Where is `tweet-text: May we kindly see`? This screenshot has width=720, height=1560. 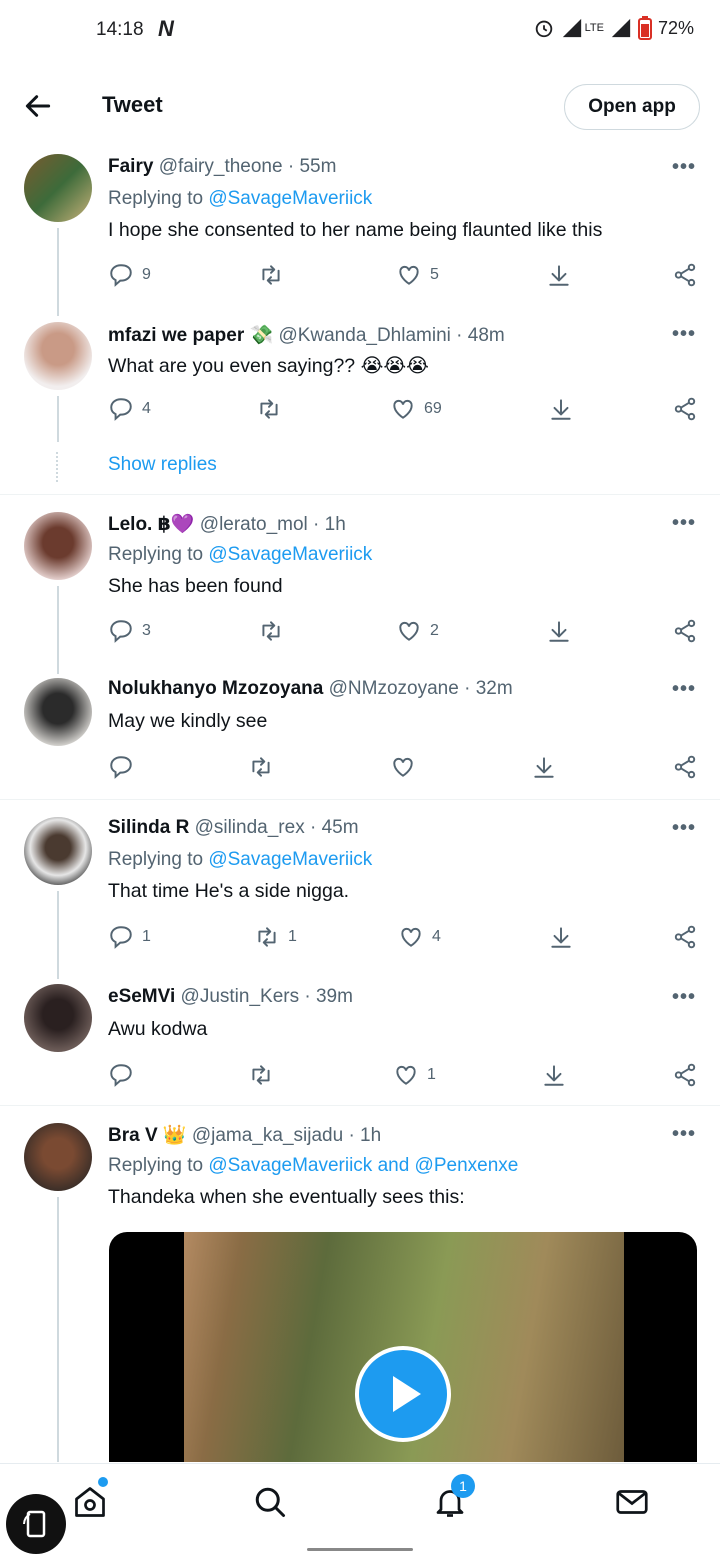
tweet-text: May we kindly see is located at coordinates (188, 721).